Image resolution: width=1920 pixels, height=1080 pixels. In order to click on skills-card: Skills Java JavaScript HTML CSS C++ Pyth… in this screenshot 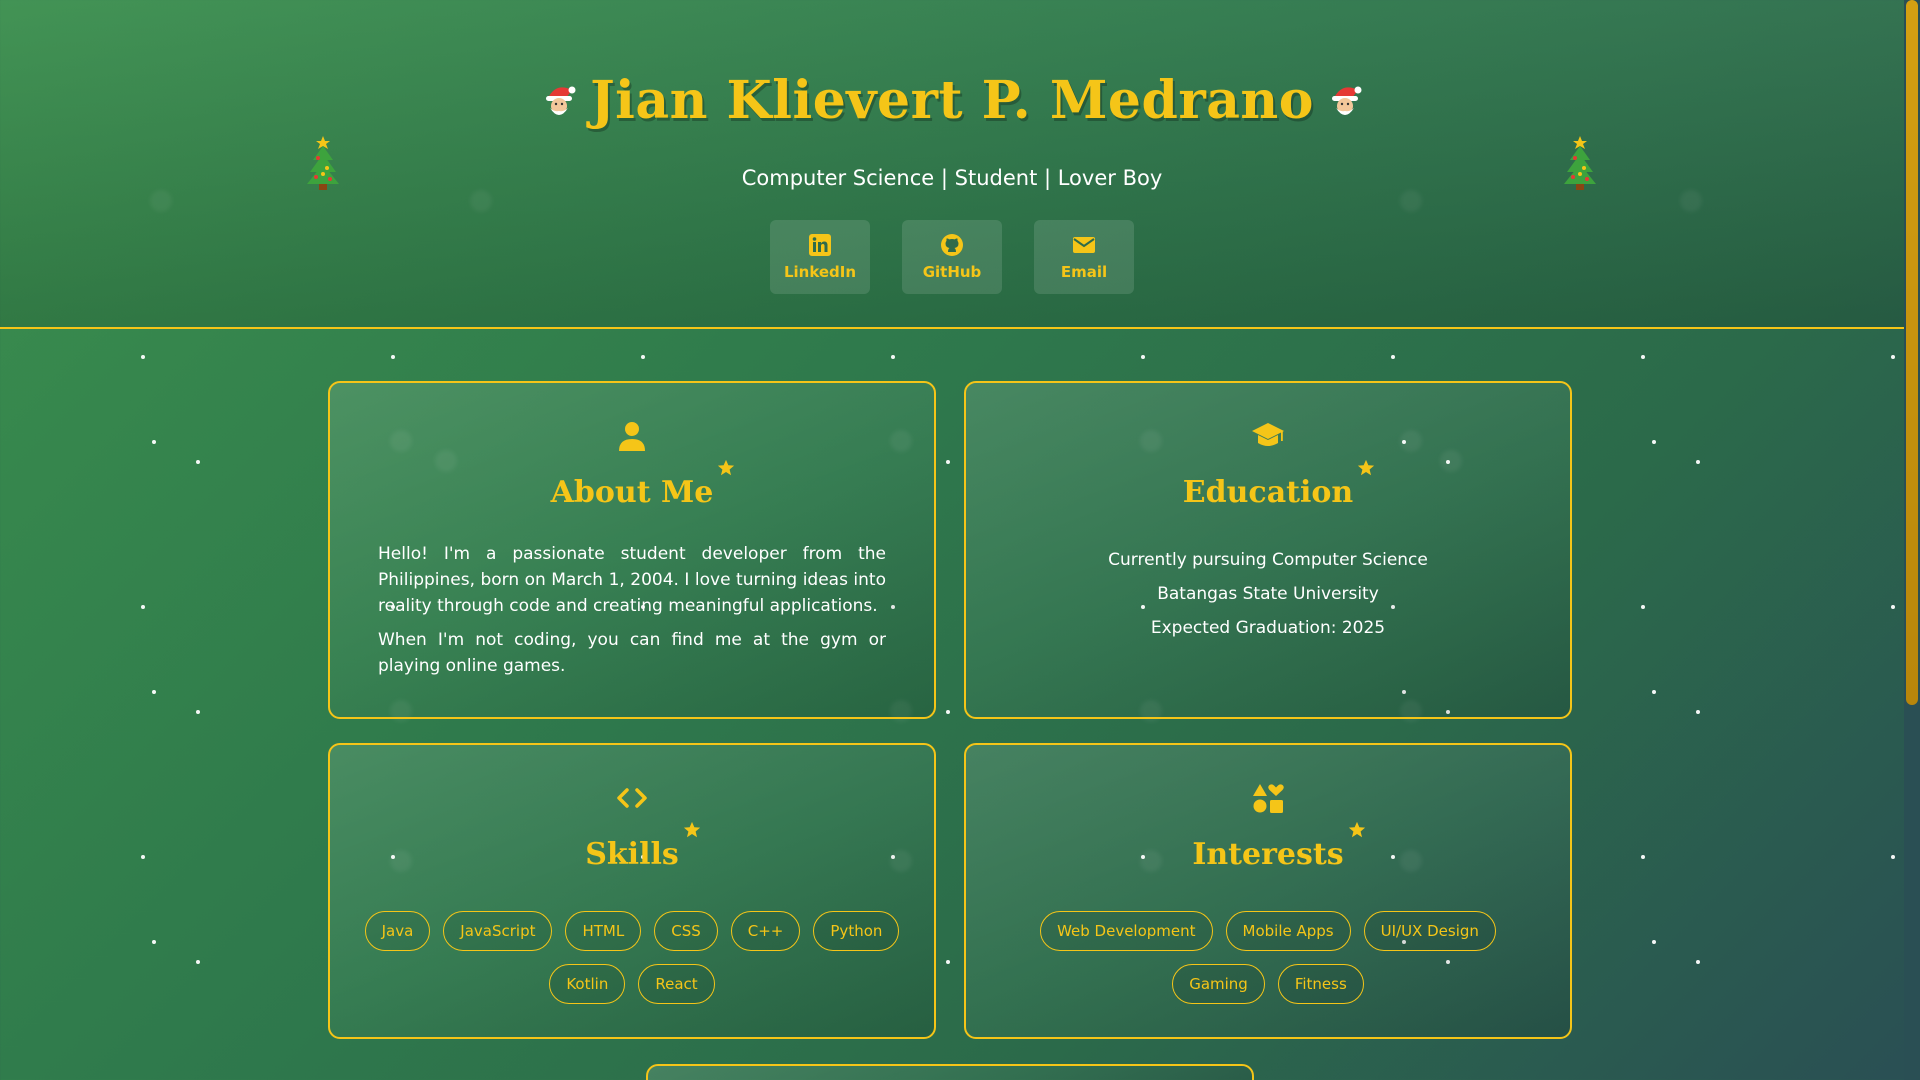, I will do `click(632, 891)`.